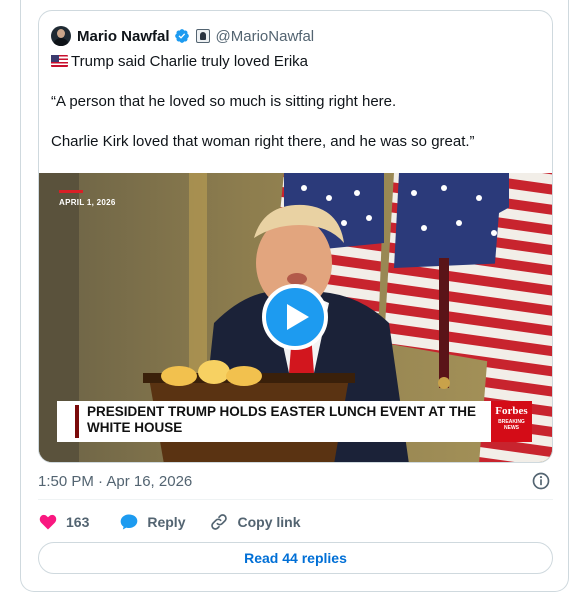 This screenshot has width=586, height=596. What do you see at coordinates (61, 36) in the screenshot?
I see `avatar` at bounding box center [61, 36].